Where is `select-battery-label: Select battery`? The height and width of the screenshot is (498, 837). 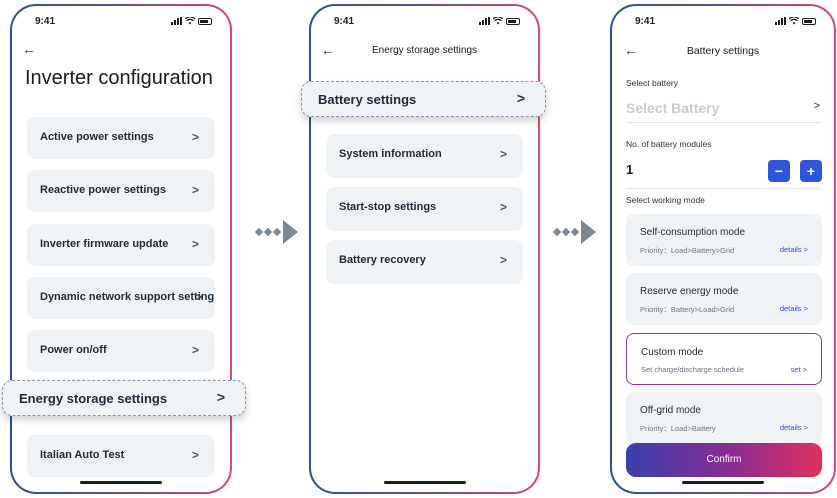
select-battery-label: Select battery is located at coordinates (652, 83).